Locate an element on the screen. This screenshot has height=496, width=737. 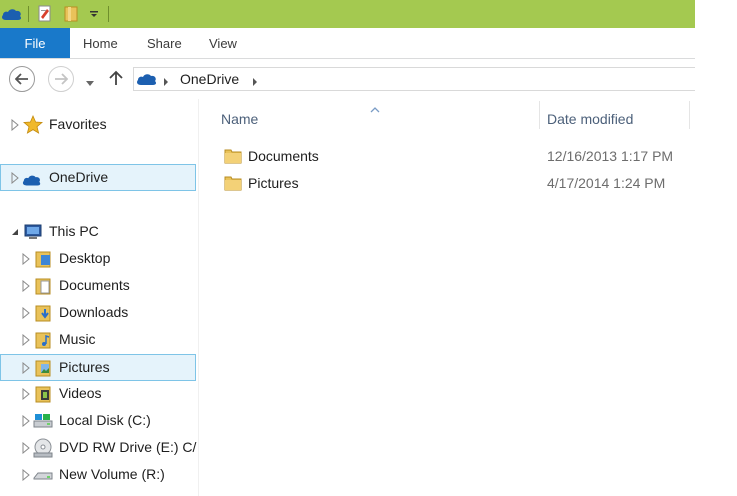
nav-item-label: Downloads is located at coordinates (94, 312).